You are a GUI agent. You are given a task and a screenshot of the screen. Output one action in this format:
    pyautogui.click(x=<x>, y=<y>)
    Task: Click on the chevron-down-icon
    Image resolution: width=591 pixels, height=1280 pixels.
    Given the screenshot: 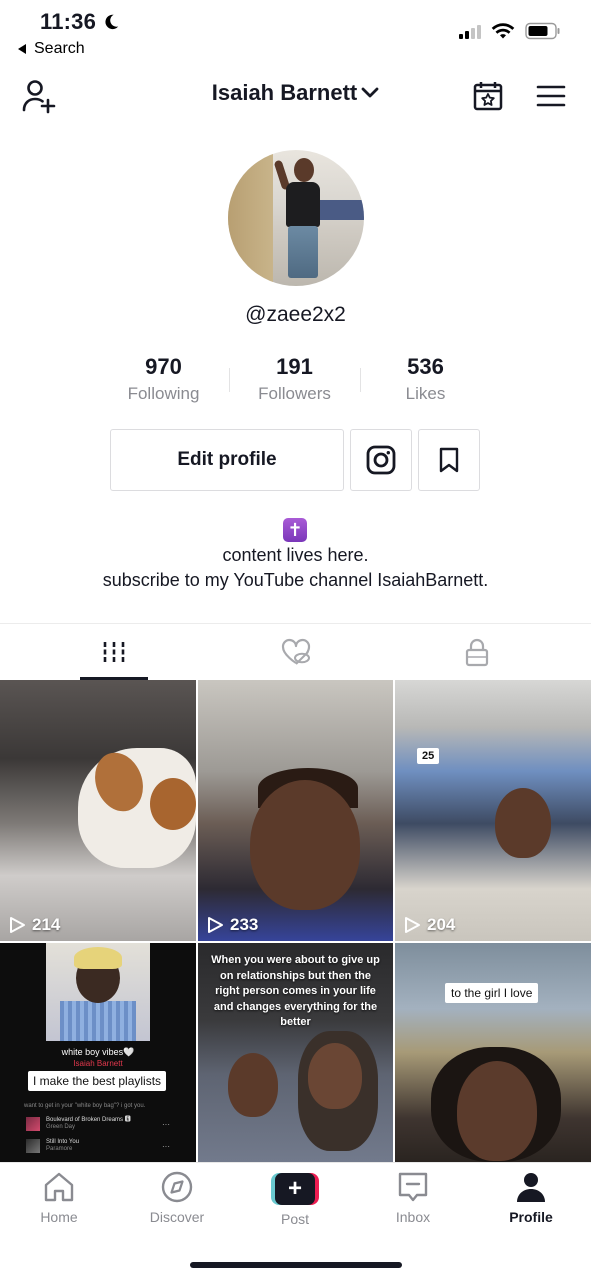 What is the action you would take?
    pyautogui.click(x=370, y=92)
    